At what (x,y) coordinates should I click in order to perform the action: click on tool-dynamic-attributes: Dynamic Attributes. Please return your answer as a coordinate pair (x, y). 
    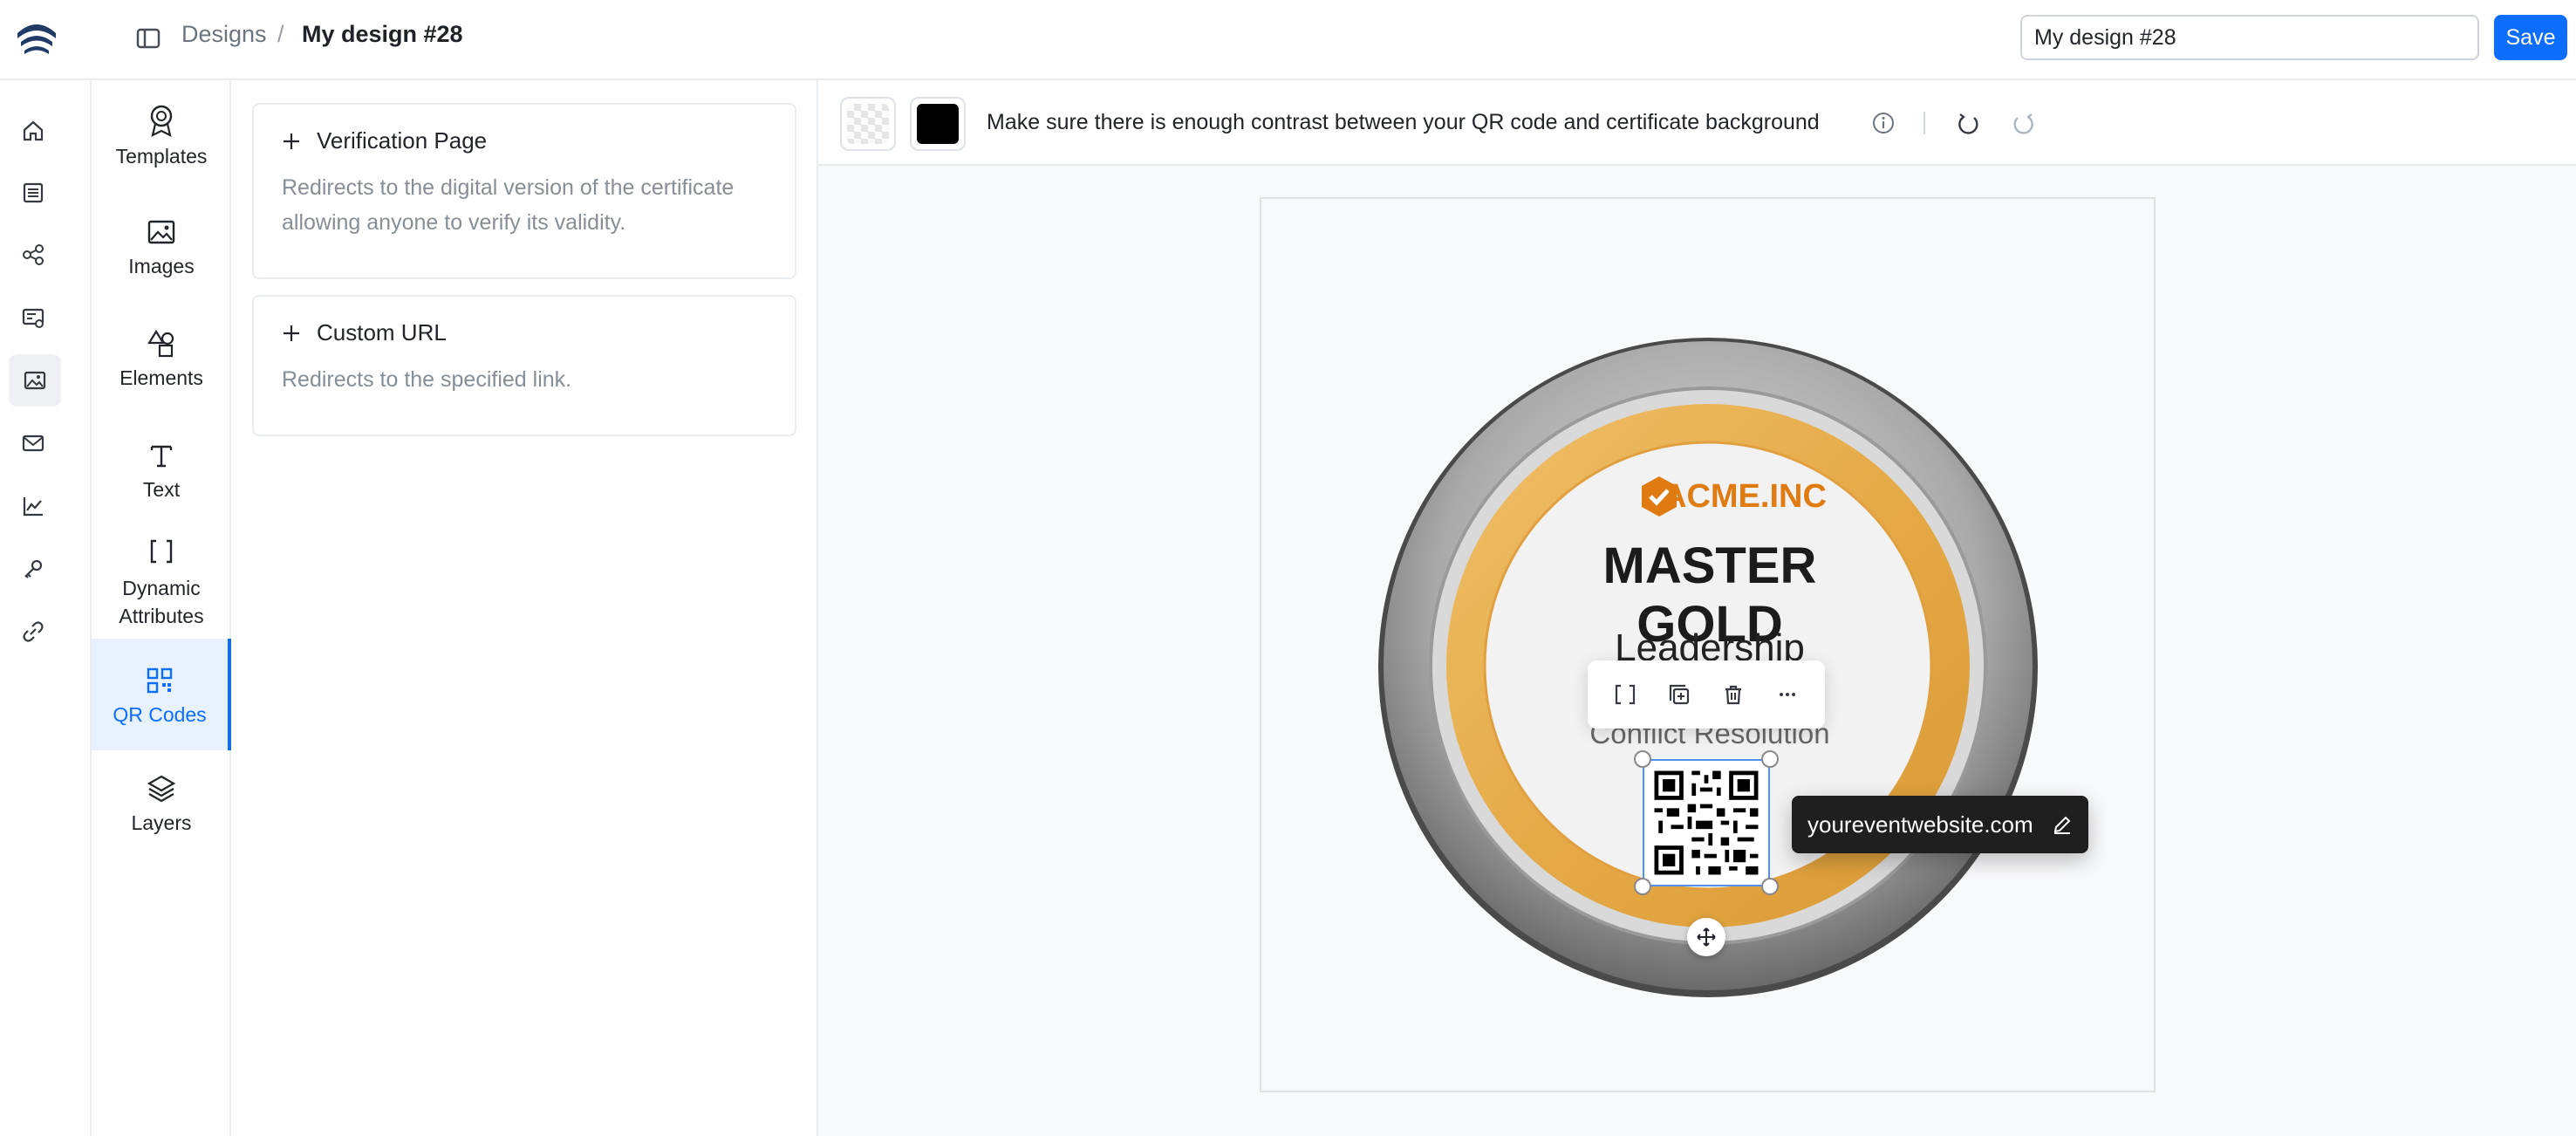
    Looking at the image, I should click on (161, 583).